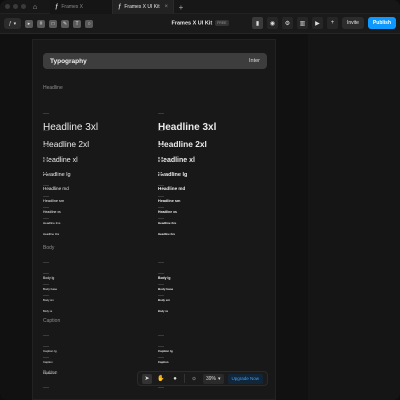 This screenshot has height=400, width=400. Describe the element at coordinates (72, 7) in the screenshot. I see `tab-label: Frames X` at that location.